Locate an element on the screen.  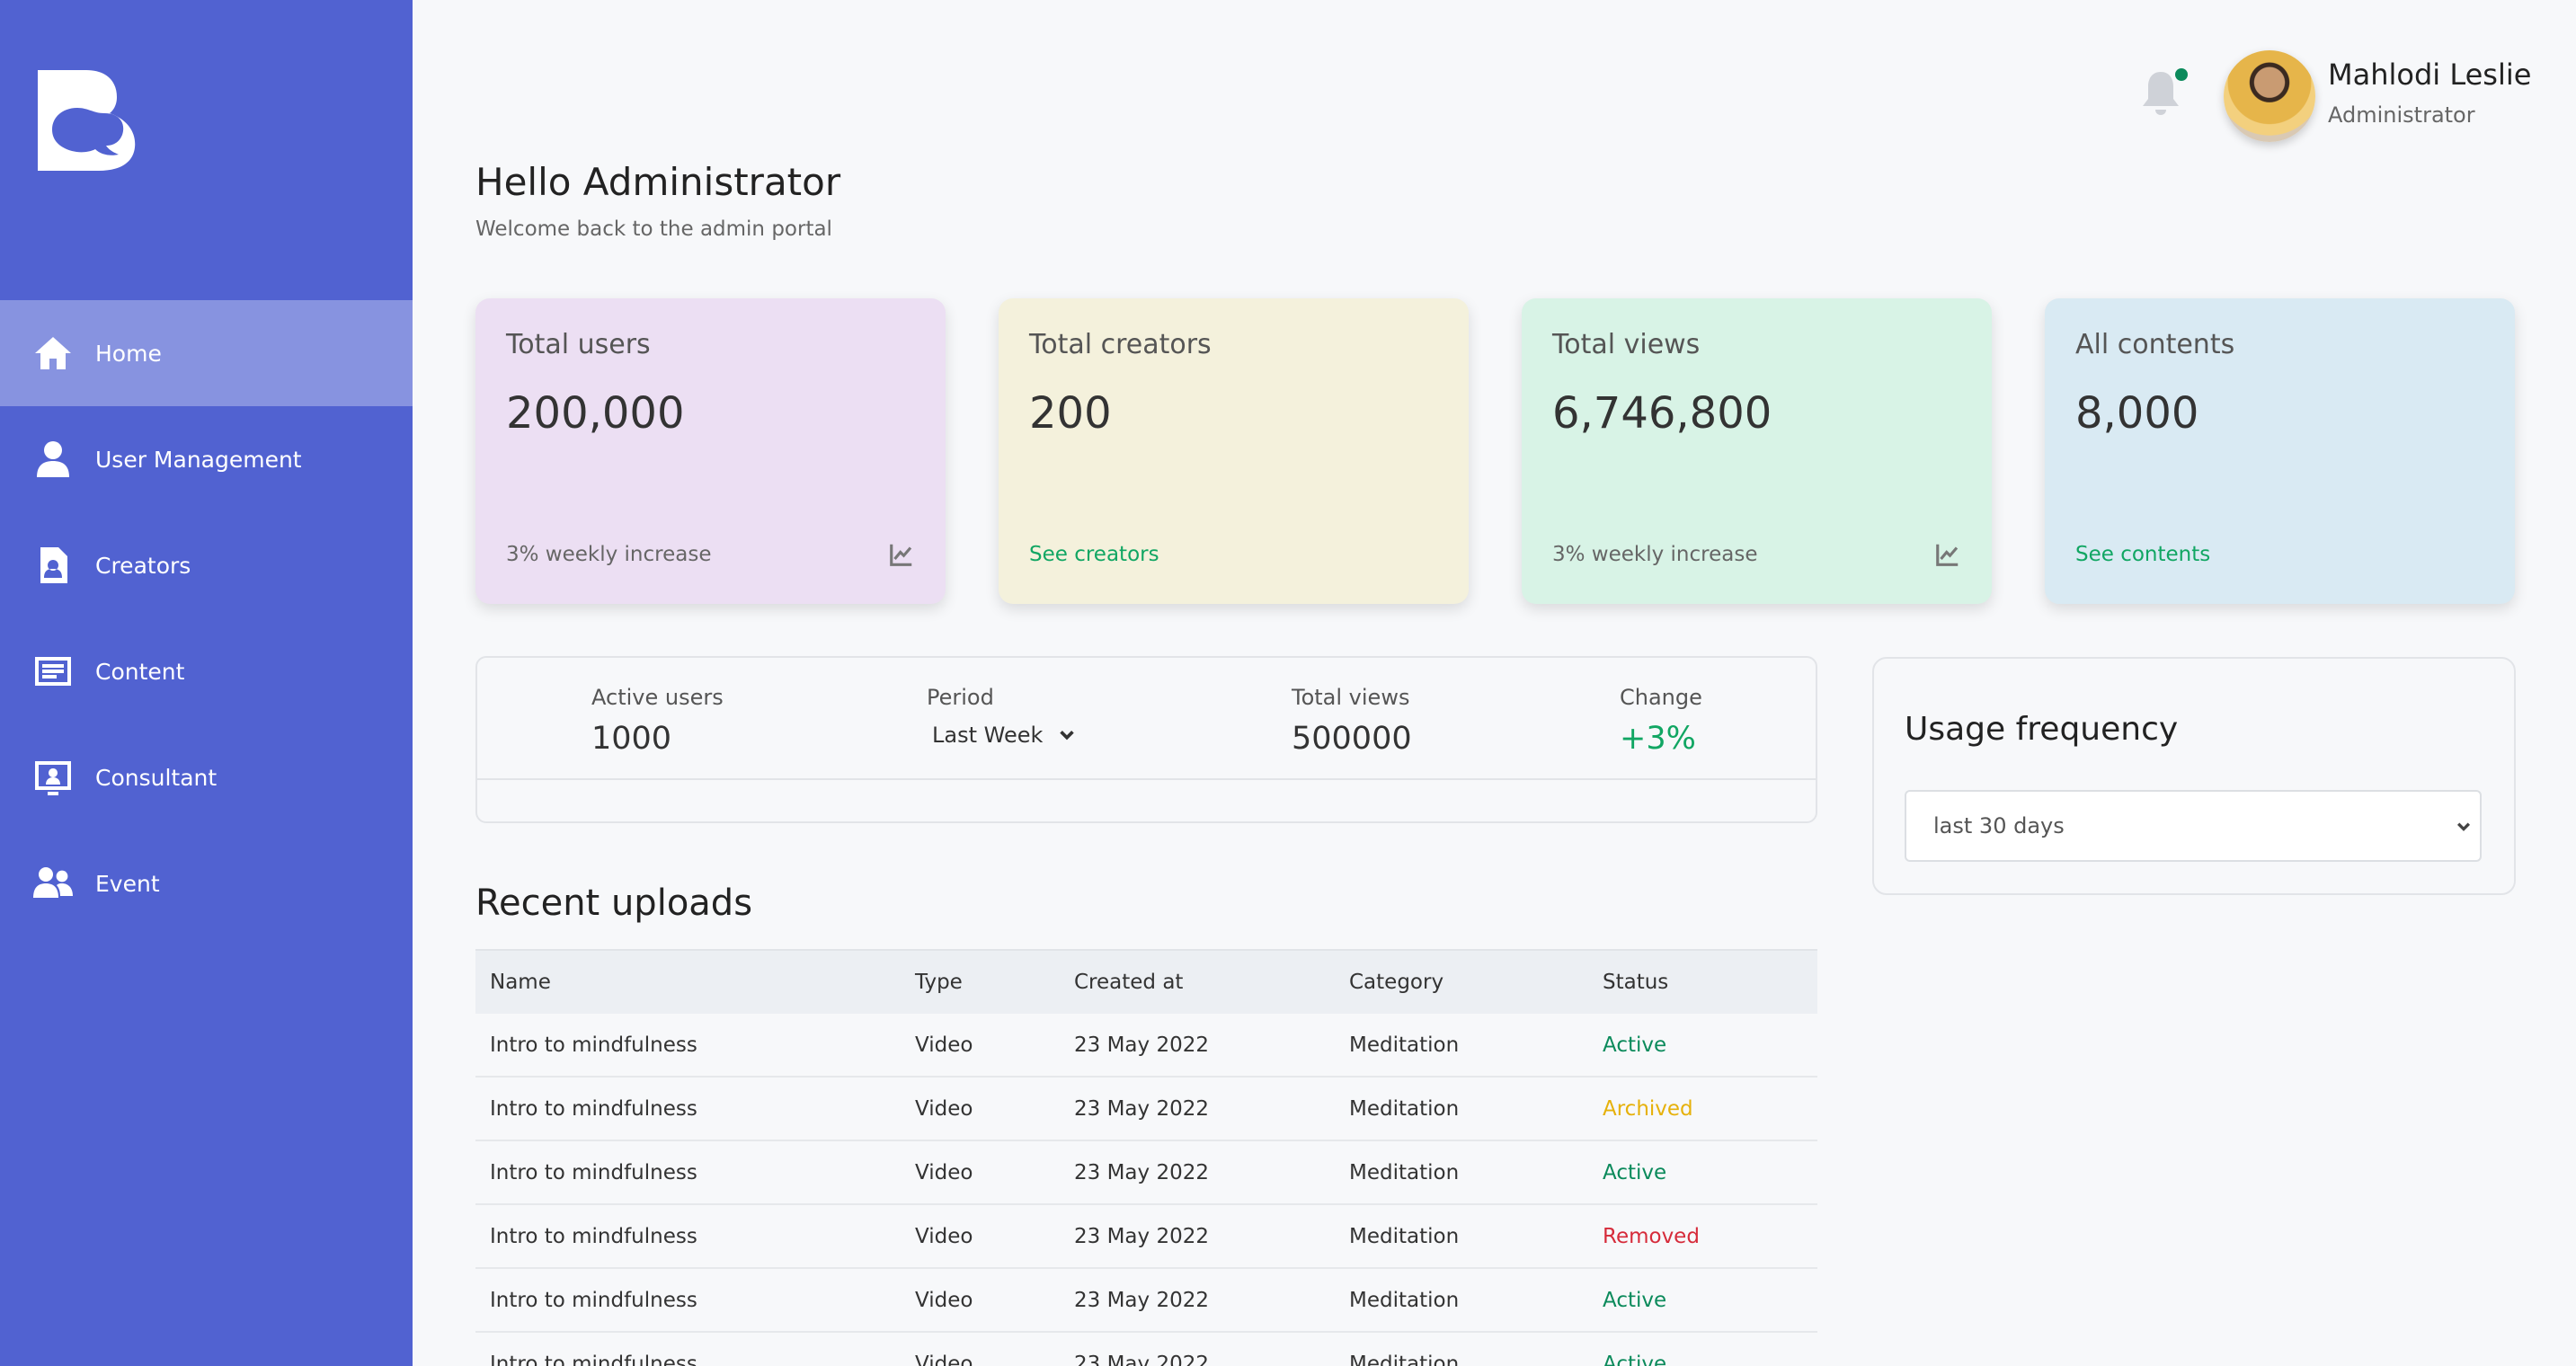
chevron-down-icon is located at coordinates (2463, 826).